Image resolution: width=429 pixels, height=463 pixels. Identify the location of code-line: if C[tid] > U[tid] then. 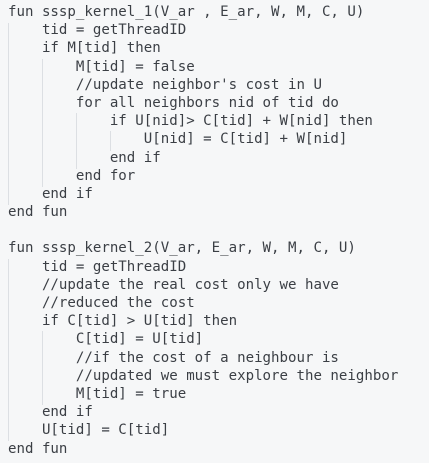
(123, 321).